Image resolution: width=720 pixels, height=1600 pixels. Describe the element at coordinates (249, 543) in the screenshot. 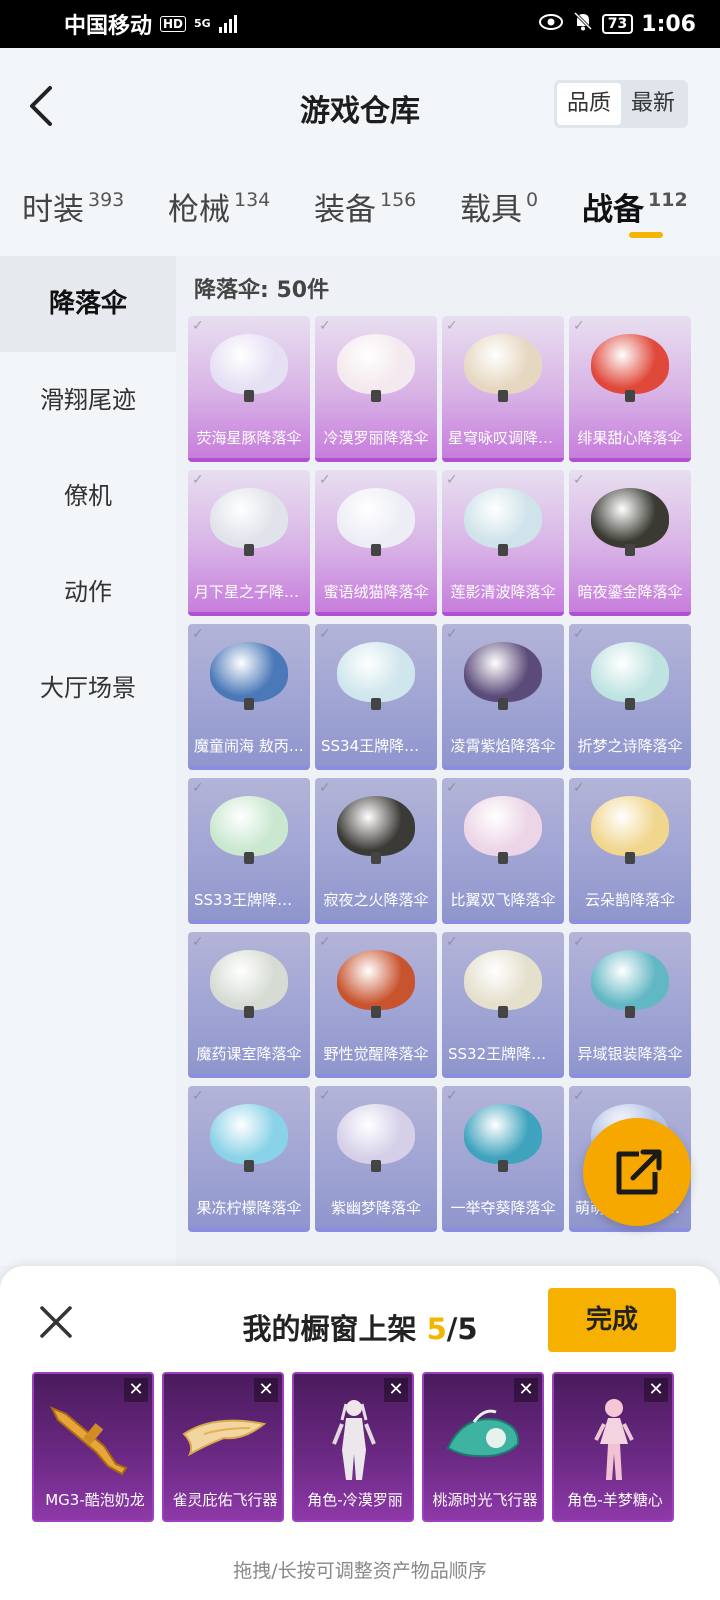

I see `parachute-item: ✓ 月下星之子降落伞` at that location.